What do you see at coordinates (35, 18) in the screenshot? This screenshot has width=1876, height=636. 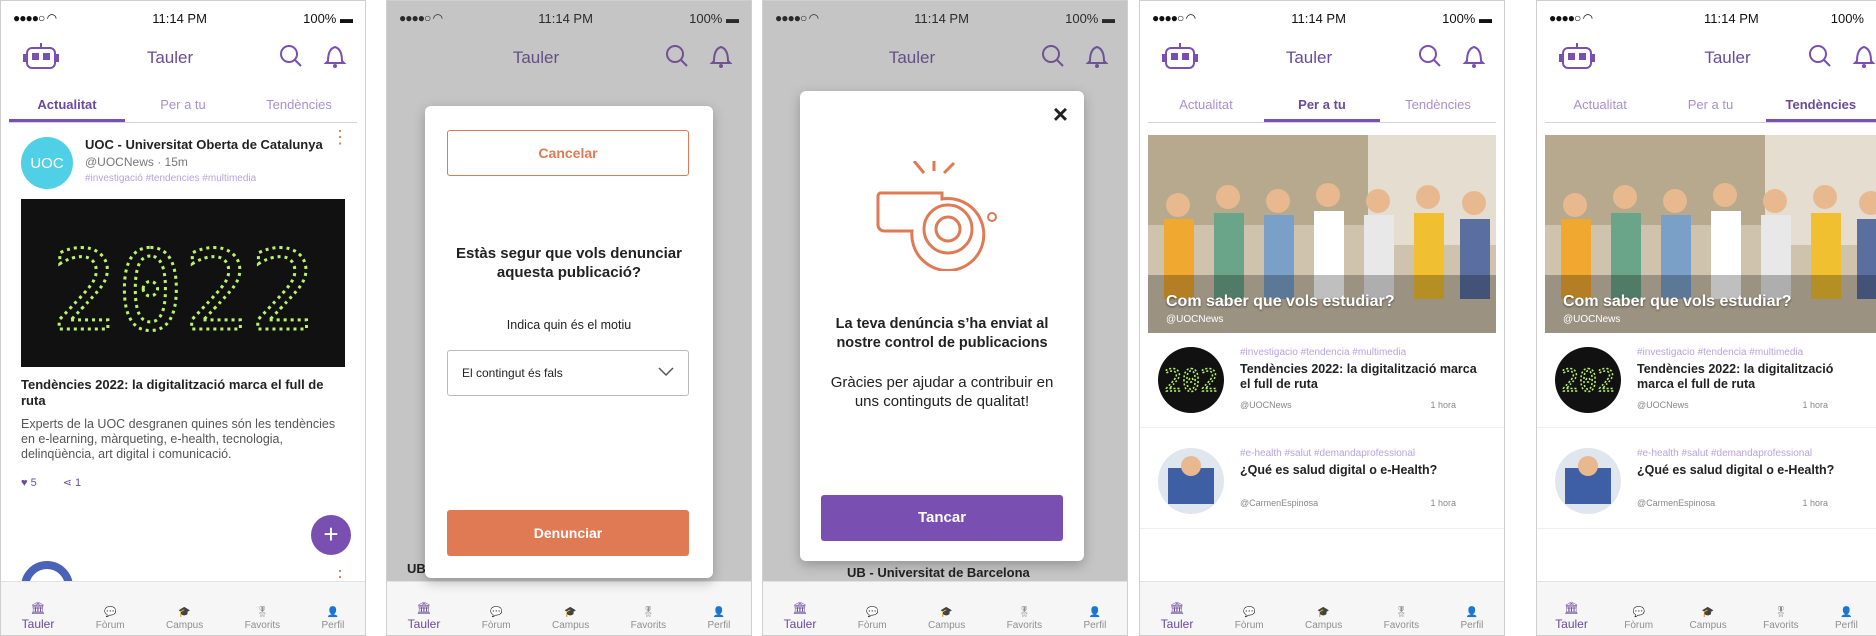 I see `signal-icon: ●●●●○ ◠` at bounding box center [35, 18].